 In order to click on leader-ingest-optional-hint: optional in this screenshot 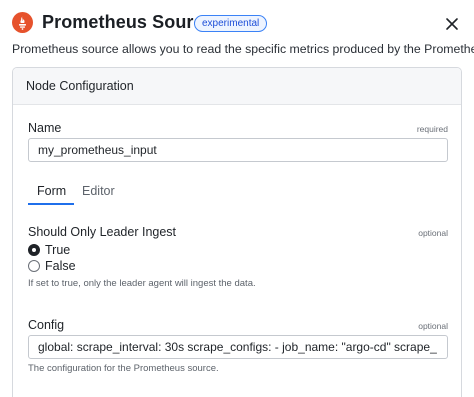, I will do `click(433, 233)`.